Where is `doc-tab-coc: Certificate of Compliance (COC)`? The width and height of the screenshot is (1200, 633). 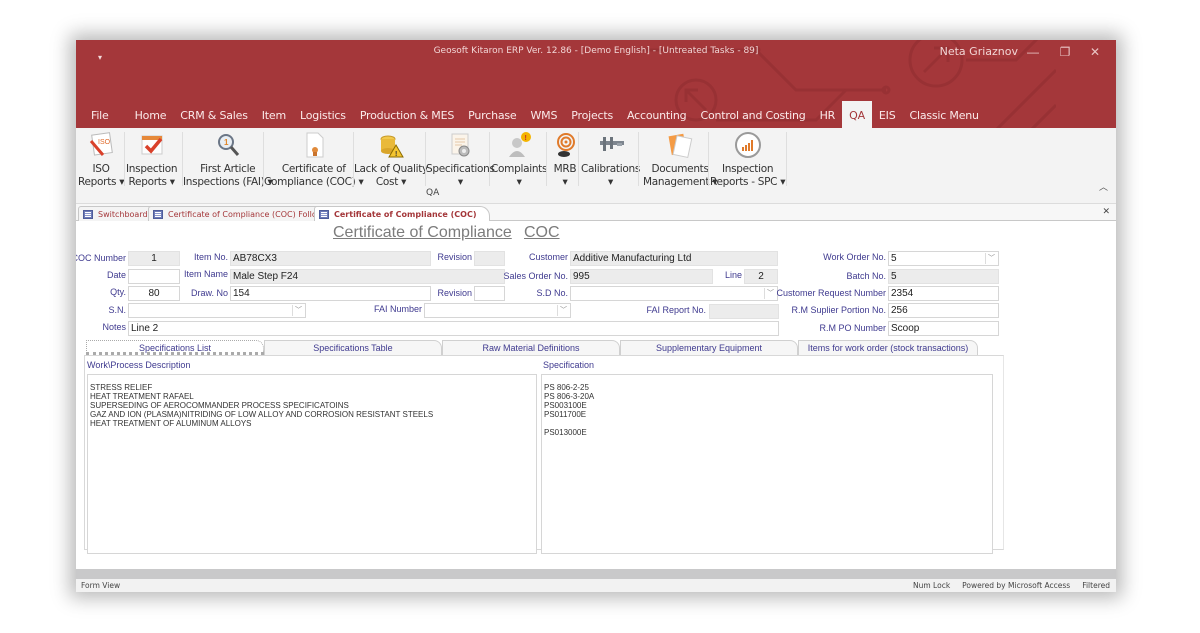
doc-tab-coc: Certificate of Compliance (COC) is located at coordinates (402, 214).